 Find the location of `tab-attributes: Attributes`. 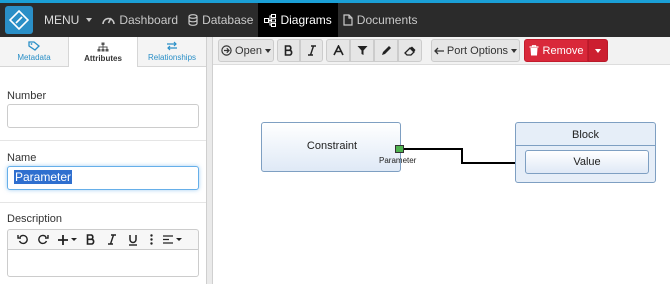

tab-attributes: Attributes is located at coordinates (103, 52).